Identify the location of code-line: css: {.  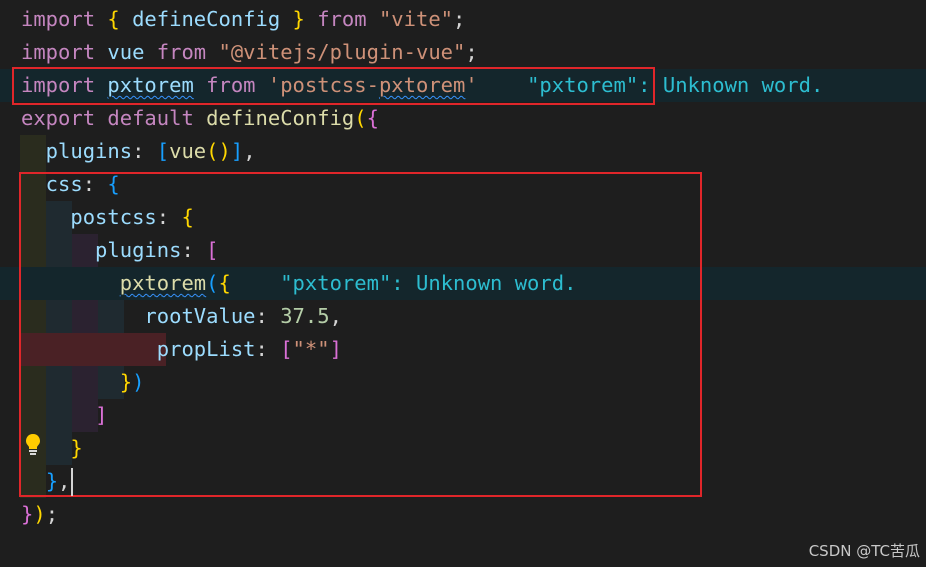
(463, 184).